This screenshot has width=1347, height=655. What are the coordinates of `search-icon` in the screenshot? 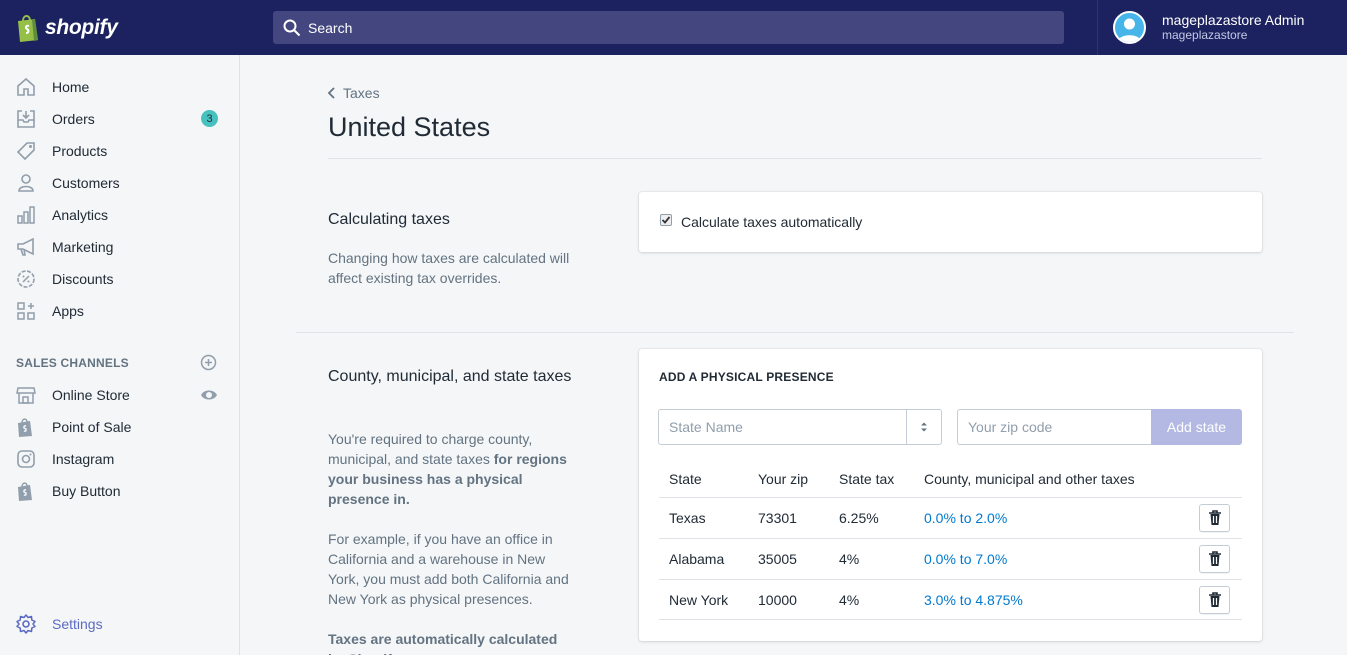 It's located at (292, 27).